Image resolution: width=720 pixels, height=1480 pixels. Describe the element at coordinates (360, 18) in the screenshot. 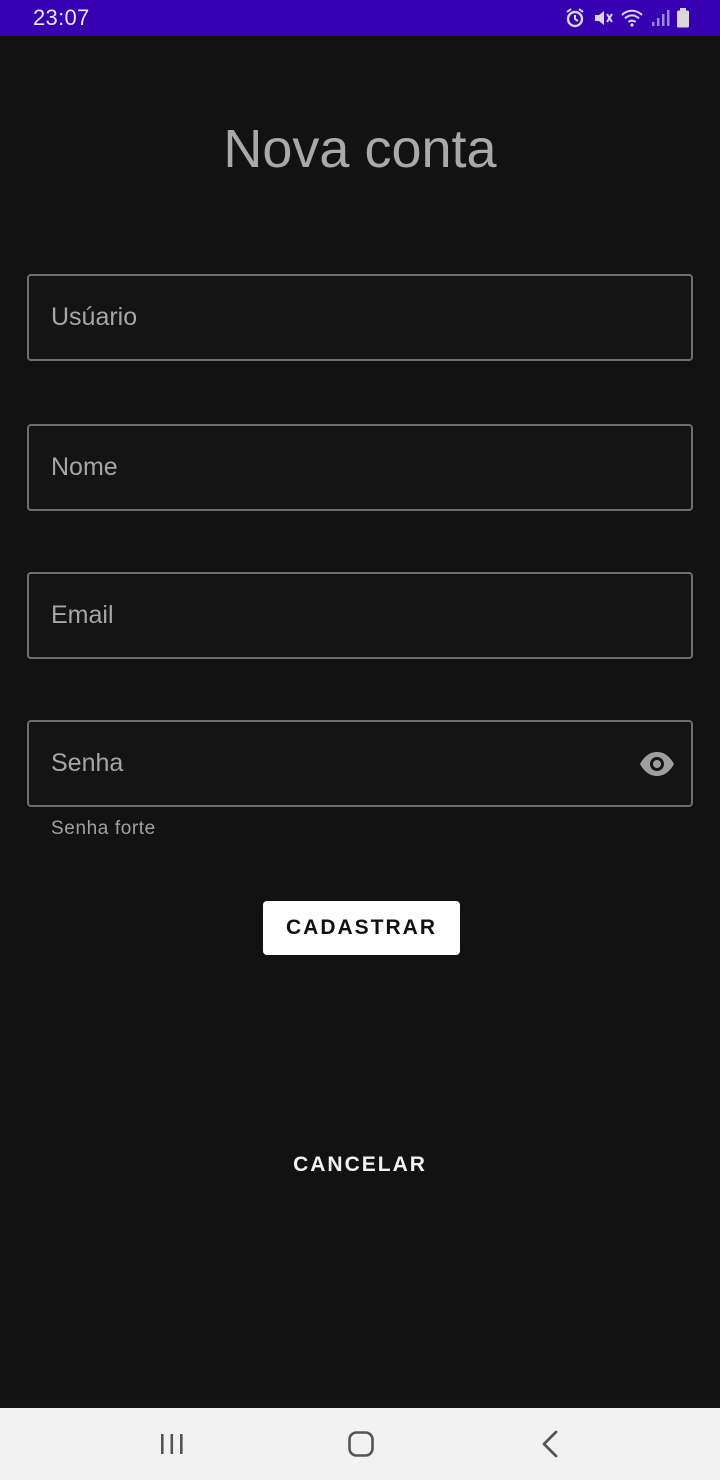

I see `status-bar: 23:07` at that location.